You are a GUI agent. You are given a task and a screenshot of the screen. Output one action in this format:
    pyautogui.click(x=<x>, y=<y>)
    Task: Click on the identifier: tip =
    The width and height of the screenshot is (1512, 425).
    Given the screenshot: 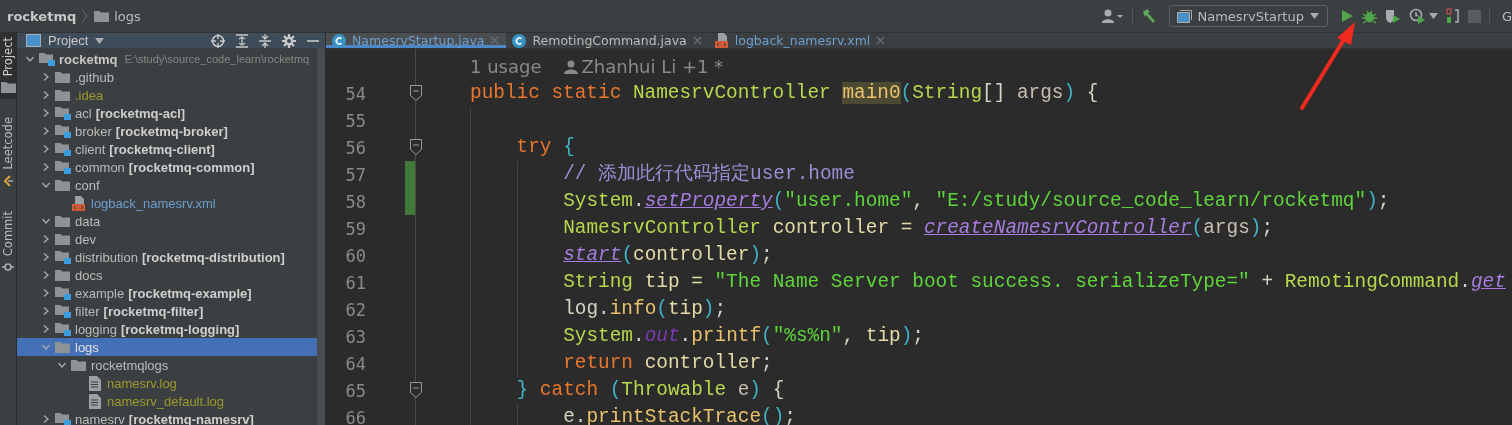 What is the action you would take?
    pyautogui.click(x=673, y=282)
    